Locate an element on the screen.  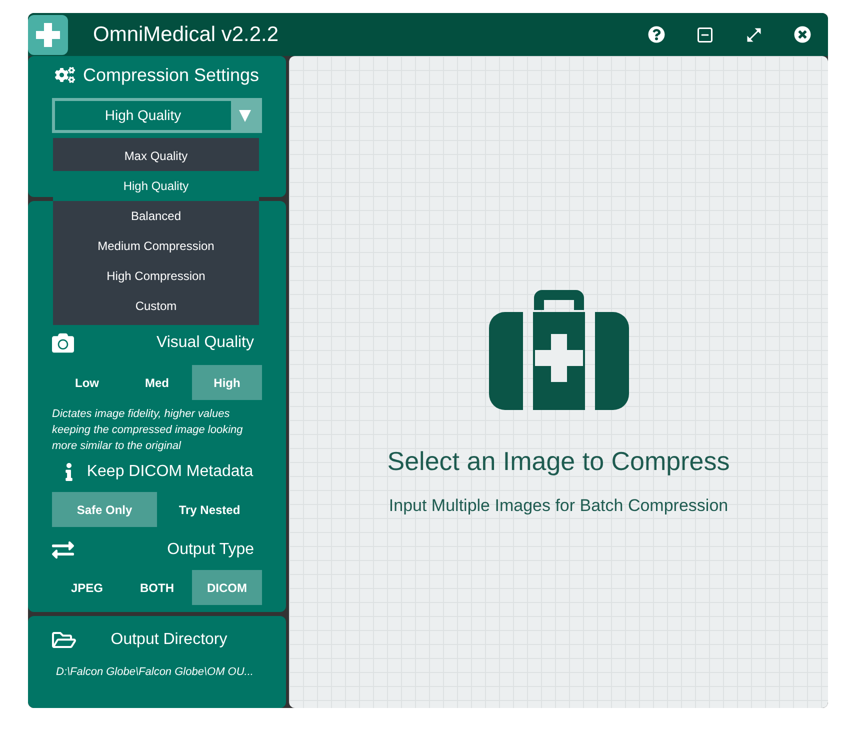
option-tab: Try Nested is located at coordinates (209, 509).